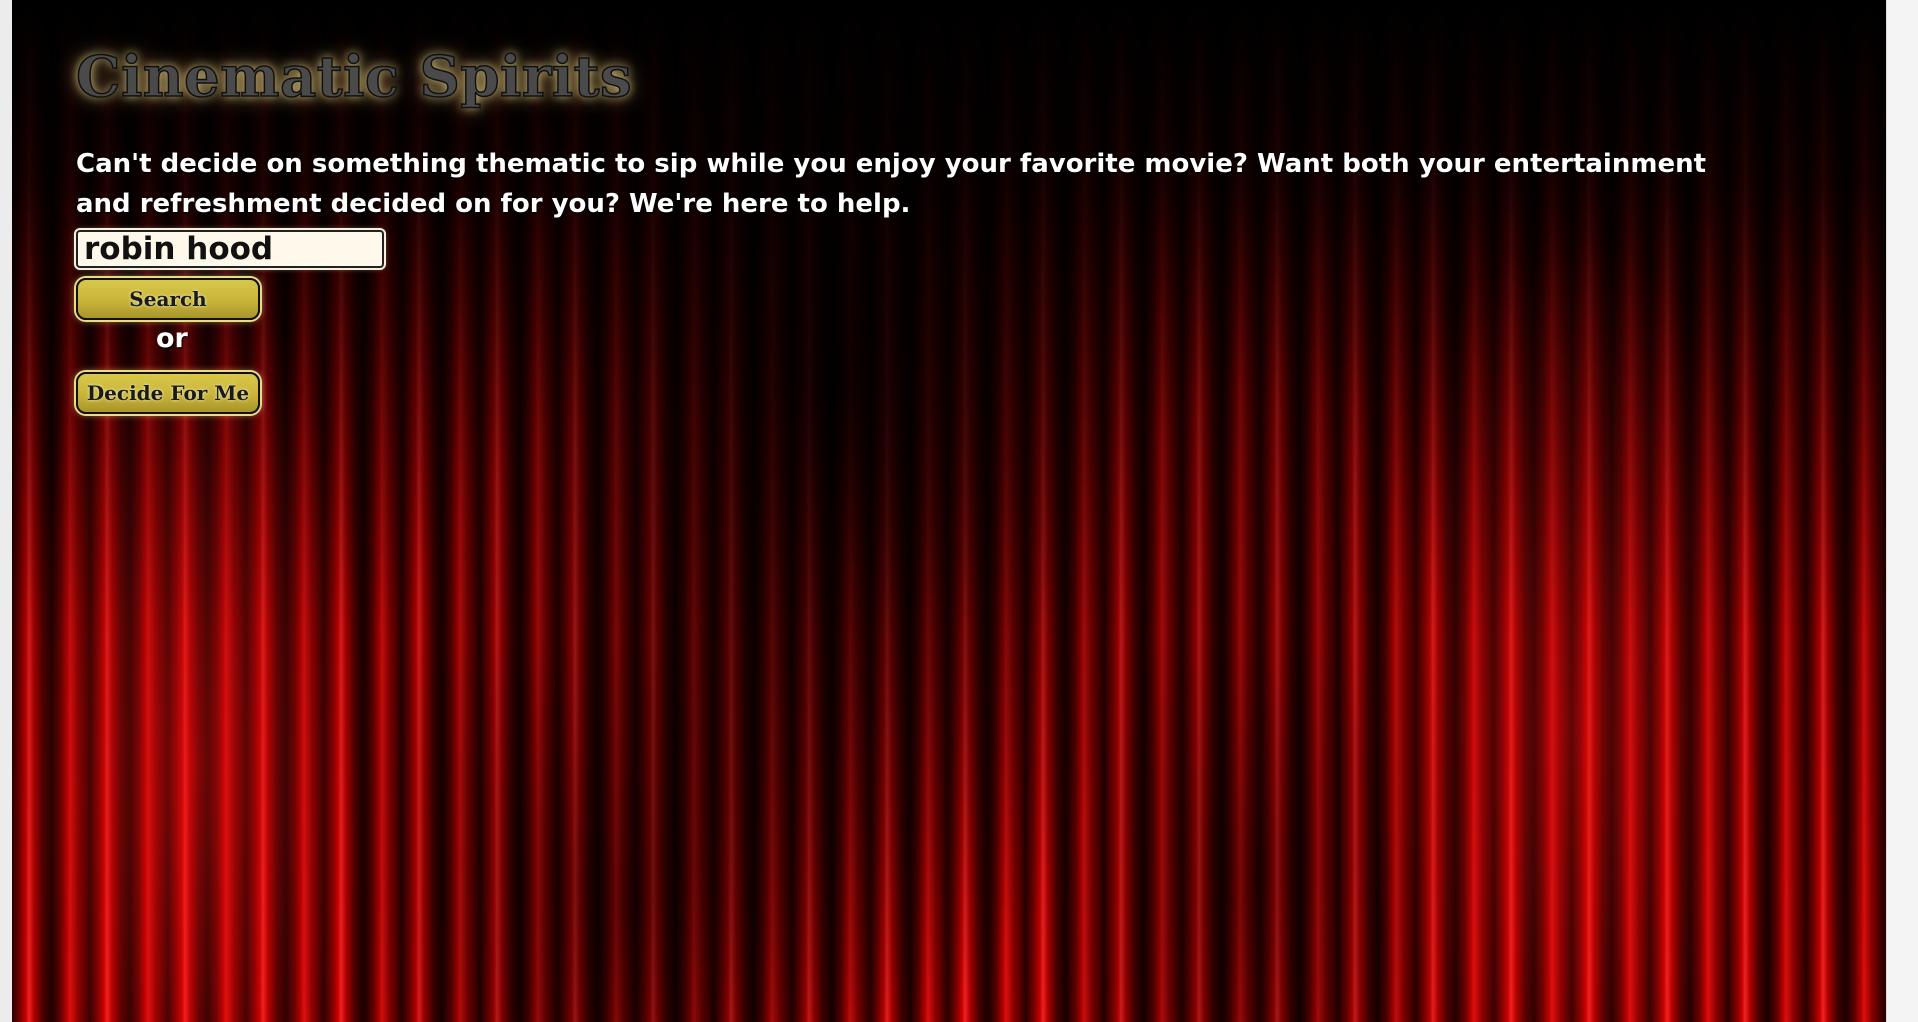 This screenshot has height=1022, width=1918. I want to click on page-title: Cinematic Spirits, so click(354, 77).